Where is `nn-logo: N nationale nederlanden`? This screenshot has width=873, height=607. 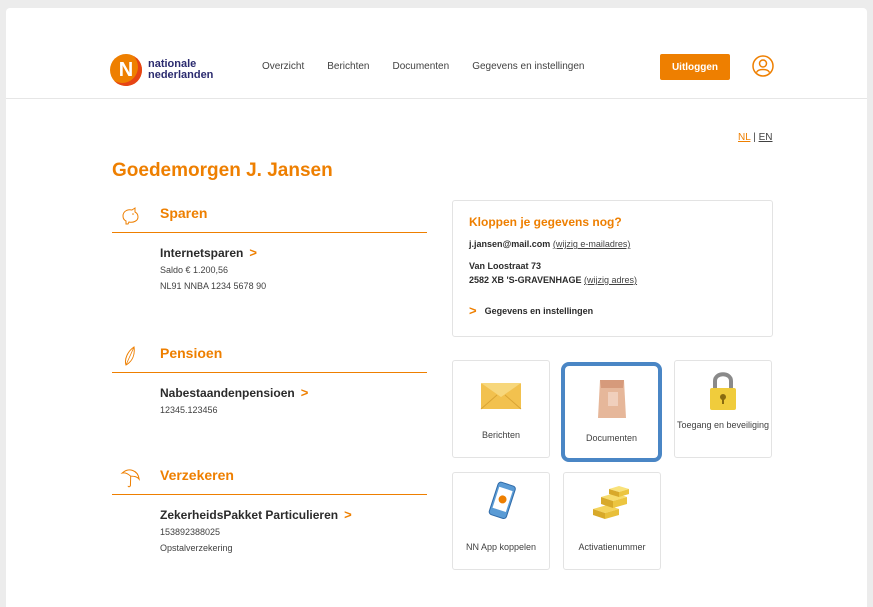 nn-logo: N nationale nederlanden is located at coordinates (161, 70).